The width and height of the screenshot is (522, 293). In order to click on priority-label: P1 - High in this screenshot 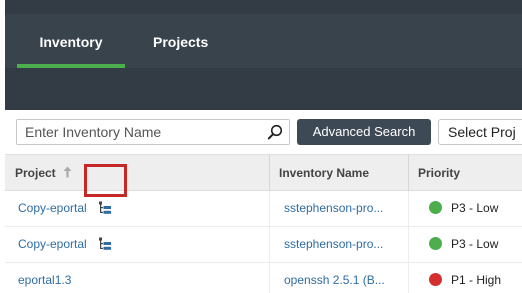, I will do `click(476, 280)`.